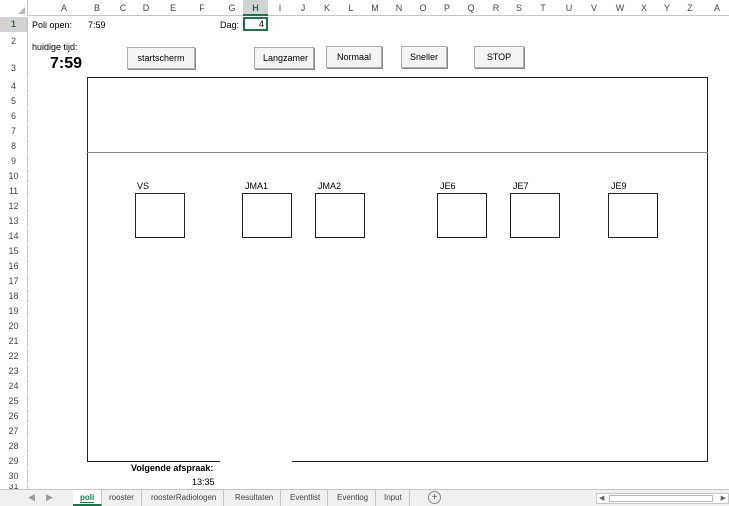 This screenshot has width=729, height=506. Describe the element at coordinates (256, 460) in the screenshot. I see `panel-gap` at that location.